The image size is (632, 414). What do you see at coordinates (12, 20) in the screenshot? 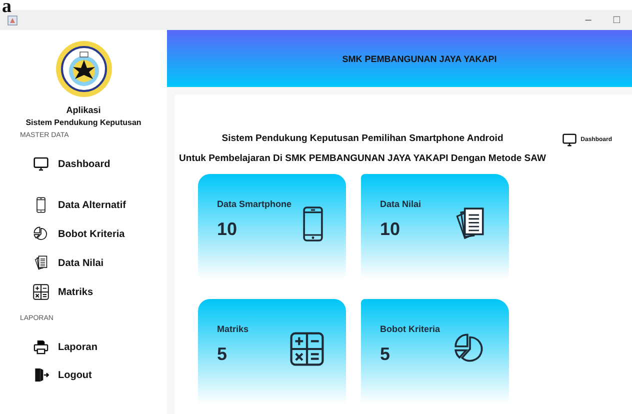
I see `app-icon` at bounding box center [12, 20].